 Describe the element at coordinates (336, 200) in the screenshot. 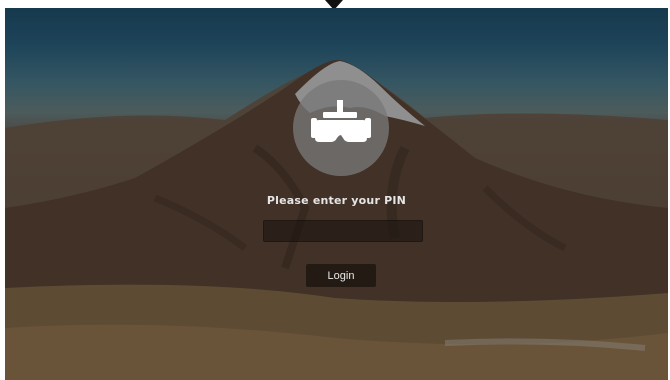

I see `pin-prompt-label: Please enter your PIN` at that location.